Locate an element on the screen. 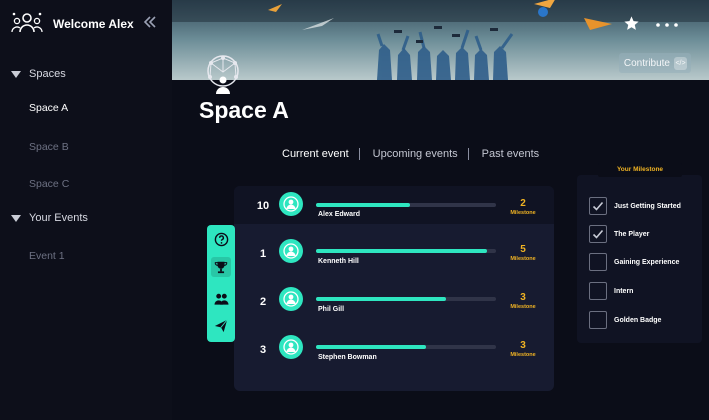 Image resolution: width=709 pixels, height=420 pixels. community-logo-icon is located at coordinates (27, 22).